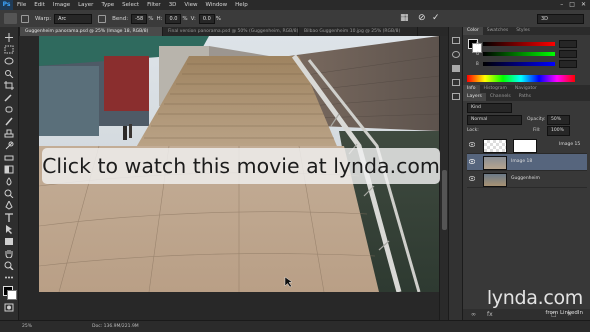 This screenshot has width=590, height=332. I want to click on tab-info: Info, so click(471, 89).